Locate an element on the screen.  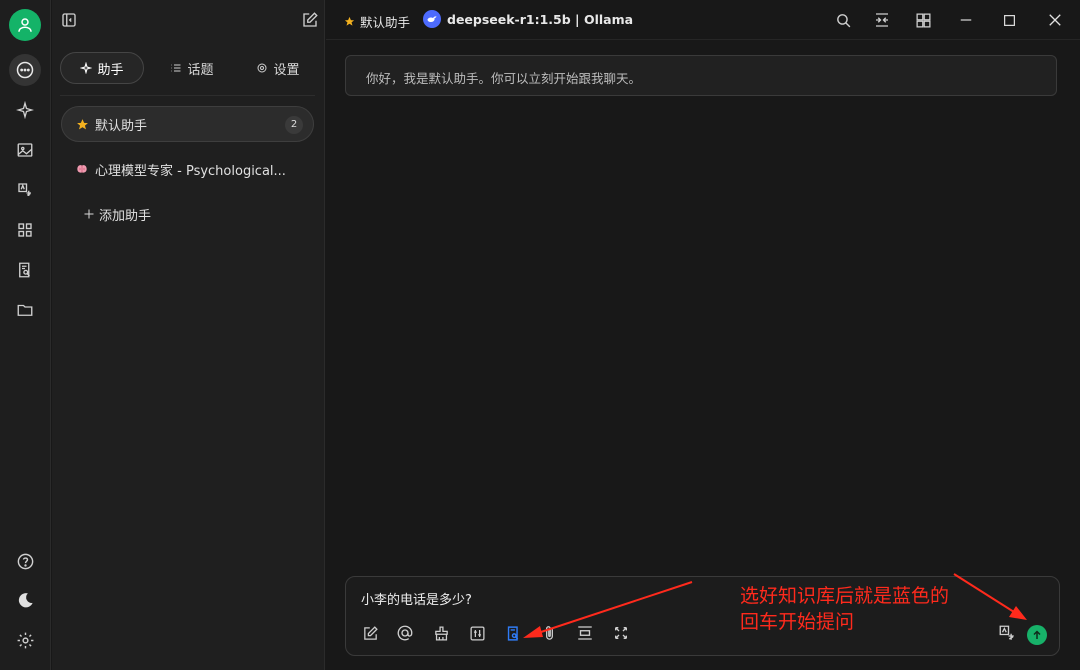
send-icon is located at coordinates (1037, 634).